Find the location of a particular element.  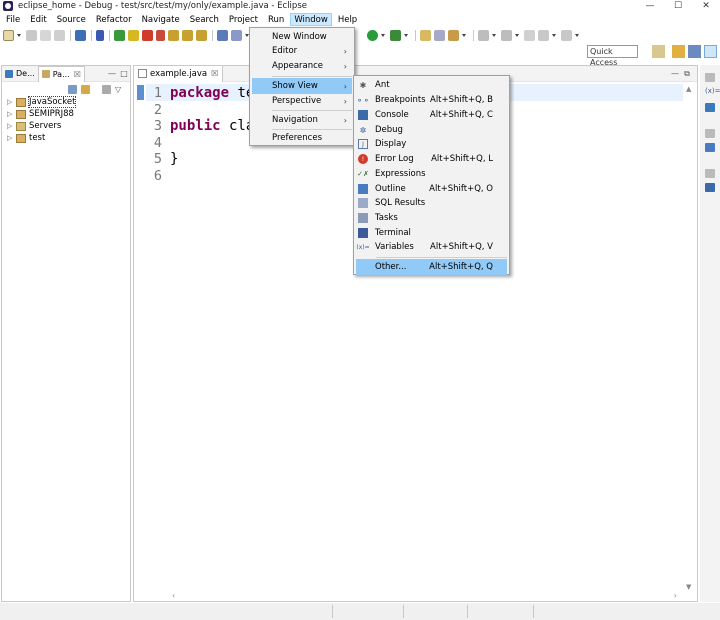

outline-view-icon is located at coordinates (710, 147).